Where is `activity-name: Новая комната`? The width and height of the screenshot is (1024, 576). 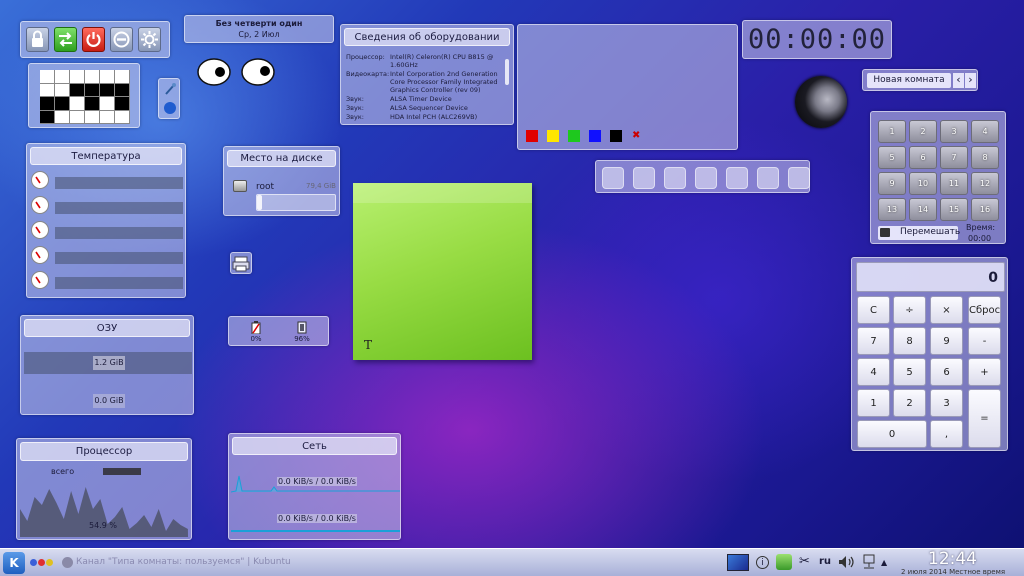 activity-name: Новая комната is located at coordinates (909, 80).